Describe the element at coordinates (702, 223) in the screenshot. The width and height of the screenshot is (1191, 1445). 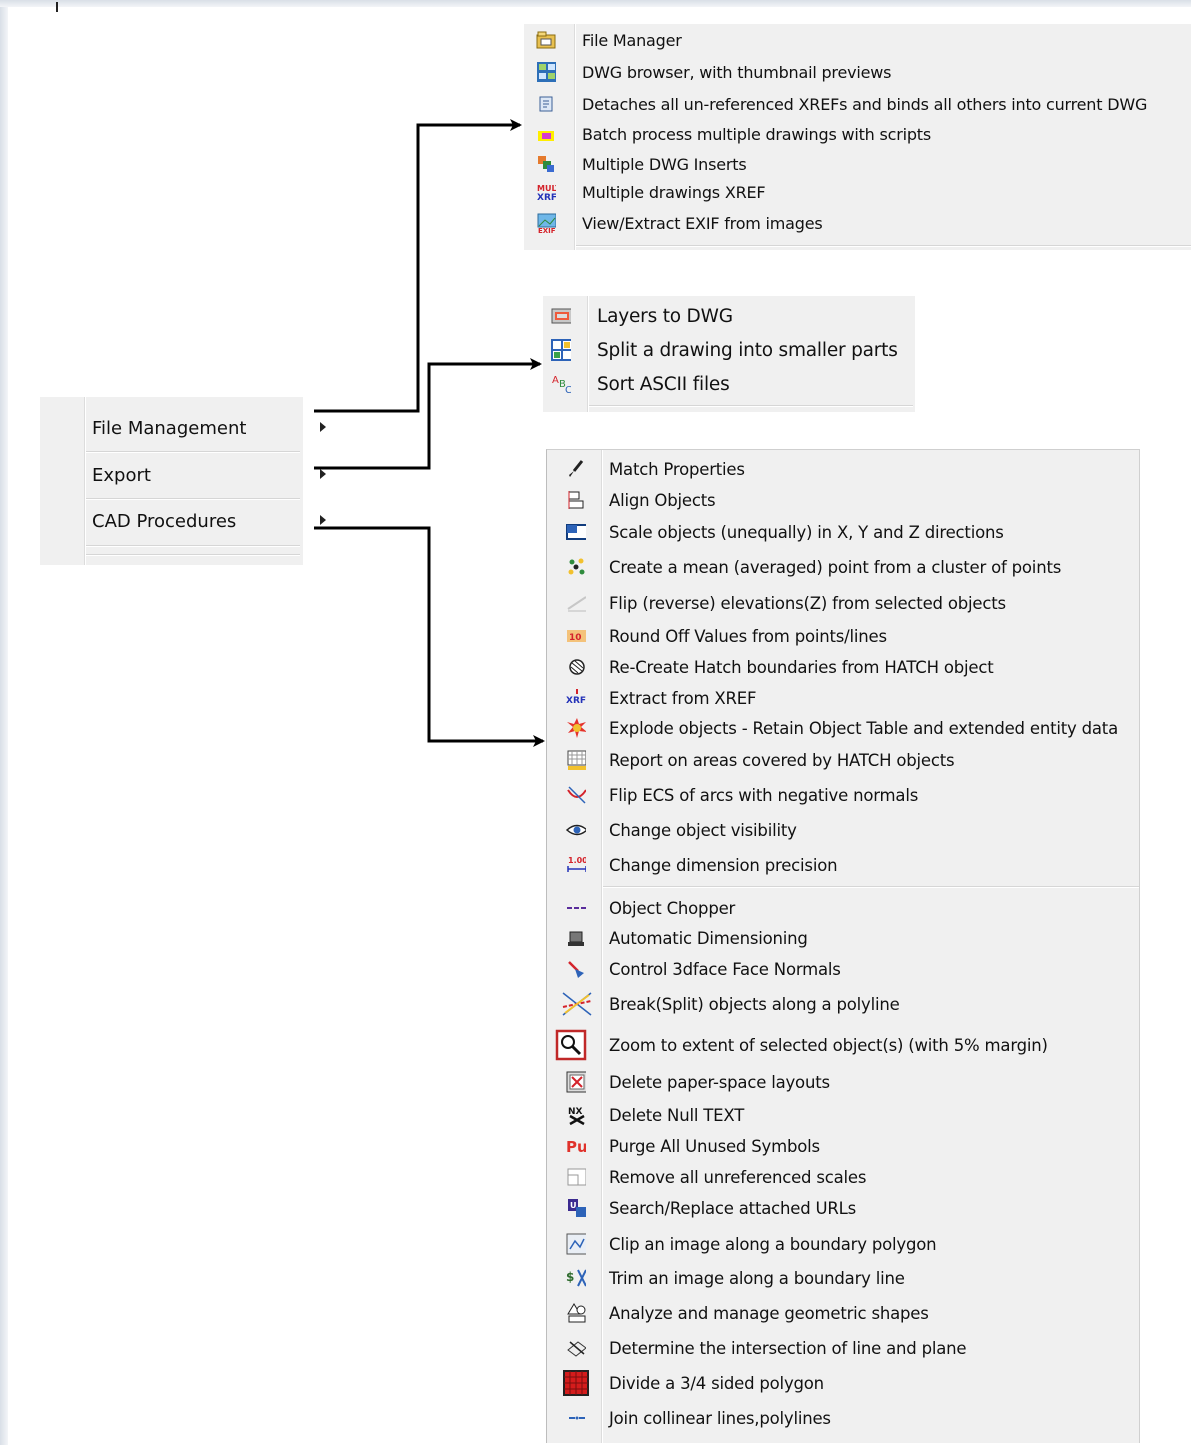
I see `menu-item-label: View/Extract EXIF from images` at that location.